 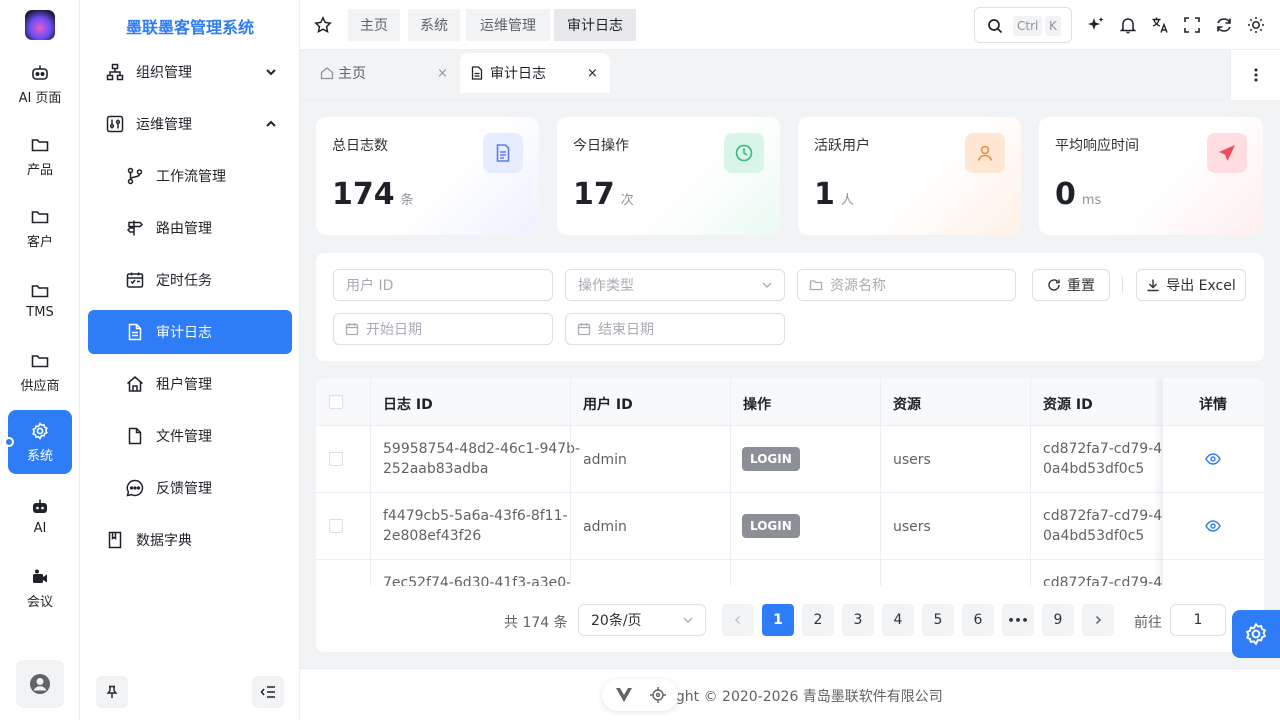 What do you see at coordinates (135, 228) in the screenshot?
I see `signpost-icon` at bounding box center [135, 228].